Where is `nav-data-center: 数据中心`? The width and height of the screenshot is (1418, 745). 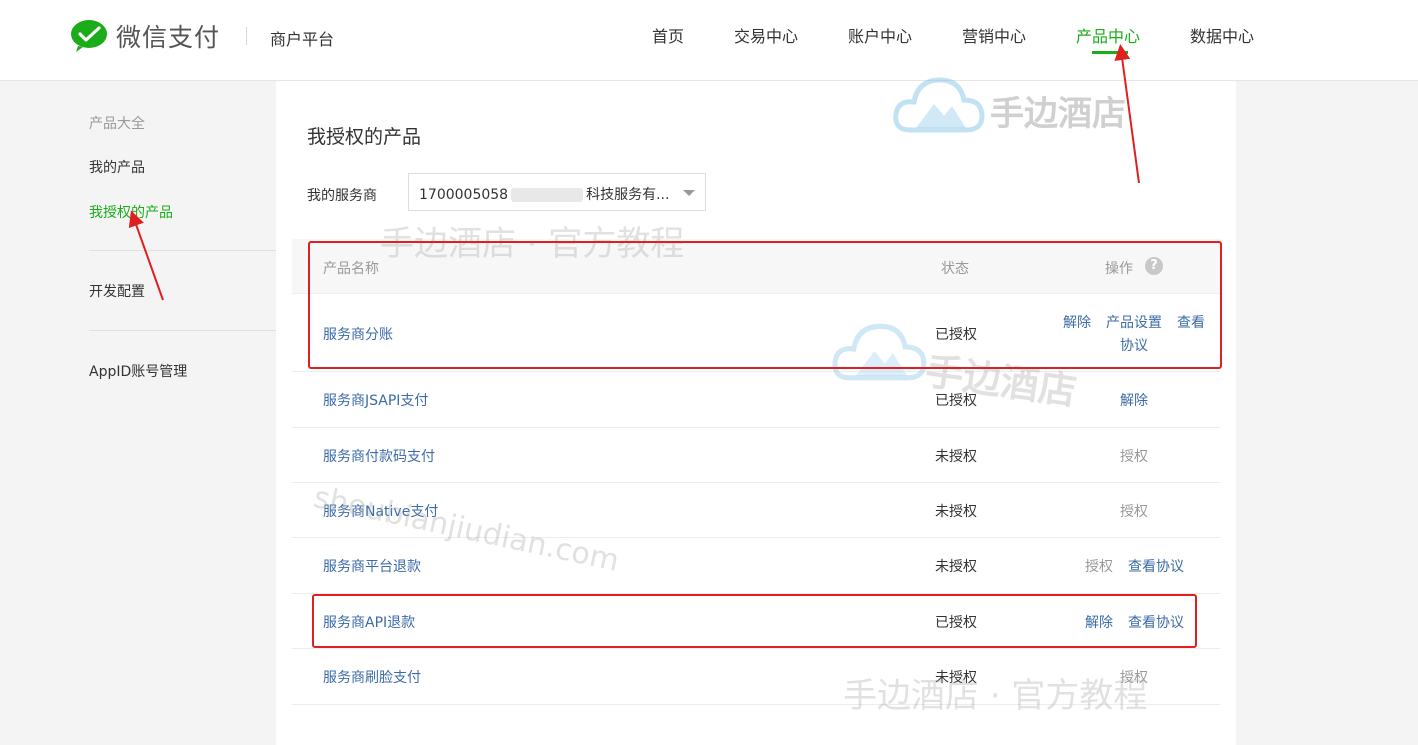
nav-data-center: 数据中心 is located at coordinates (1222, 35).